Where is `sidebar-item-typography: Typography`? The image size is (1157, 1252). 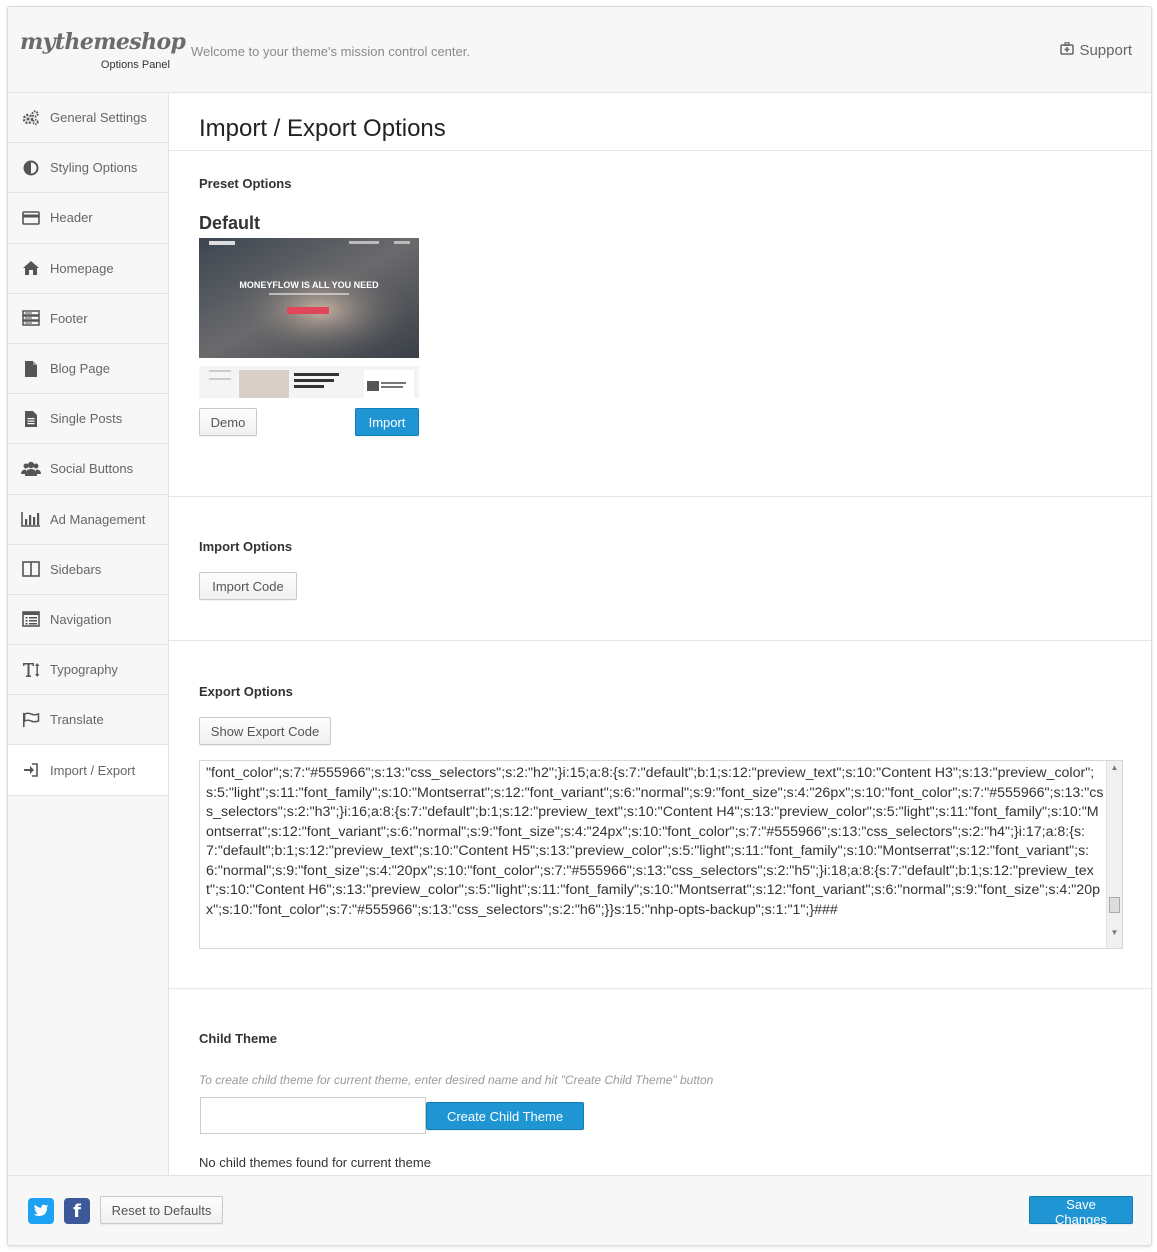
sidebar-item-typography: Typography is located at coordinates (88, 670).